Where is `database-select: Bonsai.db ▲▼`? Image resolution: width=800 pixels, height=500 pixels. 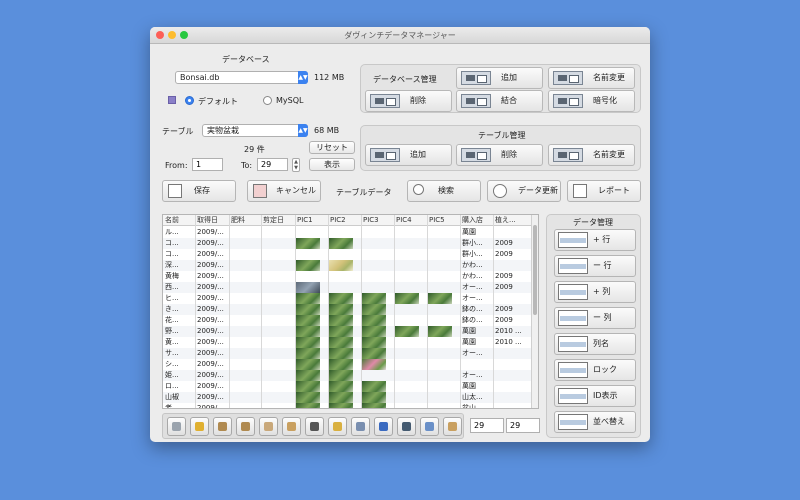
database-select: Bonsai.db ▲▼ is located at coordinates (241, 77).